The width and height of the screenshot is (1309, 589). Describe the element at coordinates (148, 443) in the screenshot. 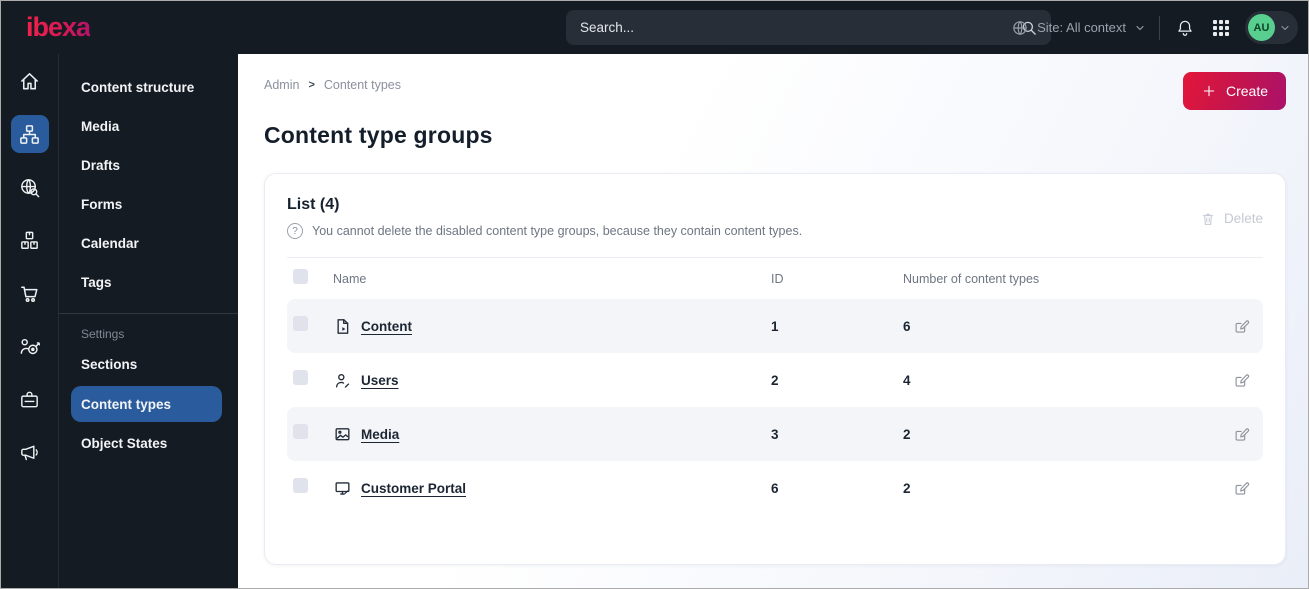

I see `sidebar-item-object-states: Object States` at that location.